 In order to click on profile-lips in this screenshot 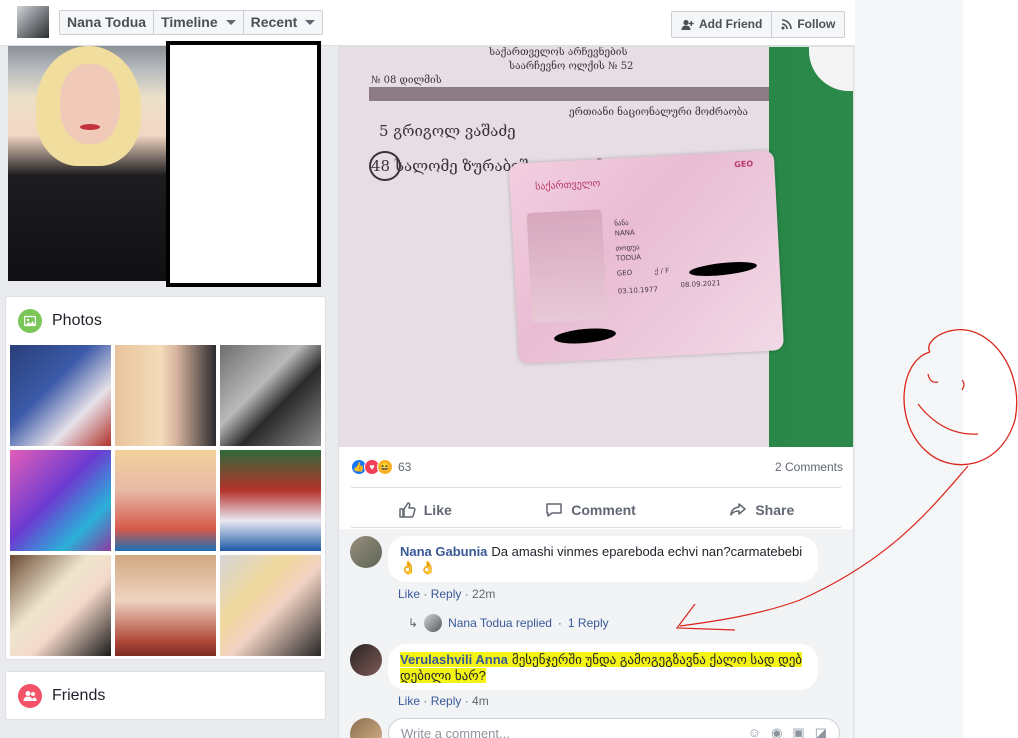, I will do `click(90, 127)`.